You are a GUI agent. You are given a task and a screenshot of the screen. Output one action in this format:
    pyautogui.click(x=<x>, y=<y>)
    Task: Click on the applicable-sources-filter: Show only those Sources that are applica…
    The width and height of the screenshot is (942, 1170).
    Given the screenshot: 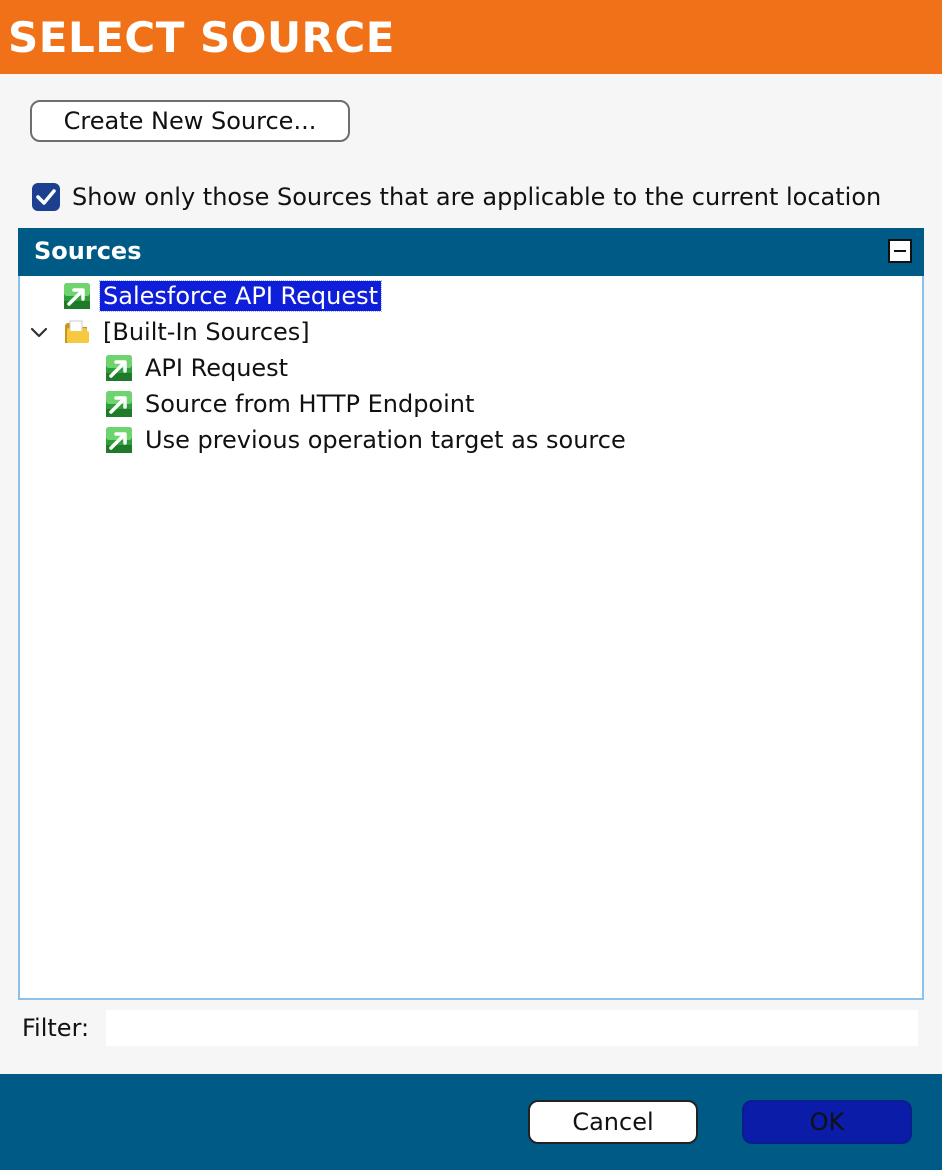 What is the action you would take?
    pyautogui.click(x=456, y=197)
    